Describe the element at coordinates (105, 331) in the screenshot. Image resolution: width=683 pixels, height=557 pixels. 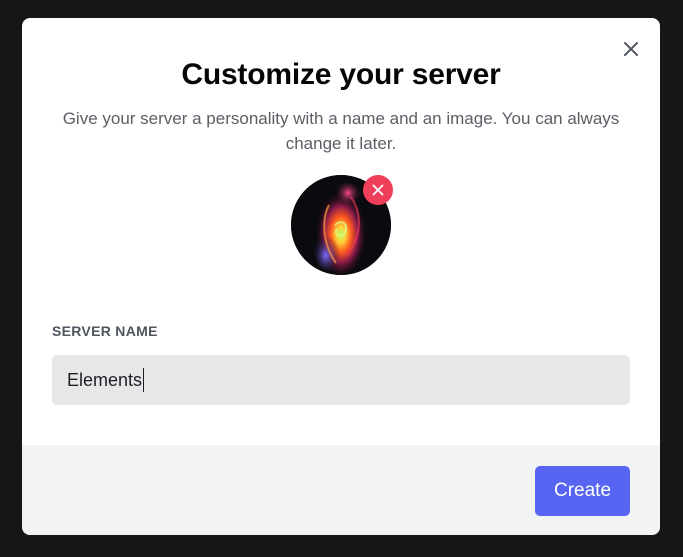
I see `server-name-label: SERVER NAME` at that location.